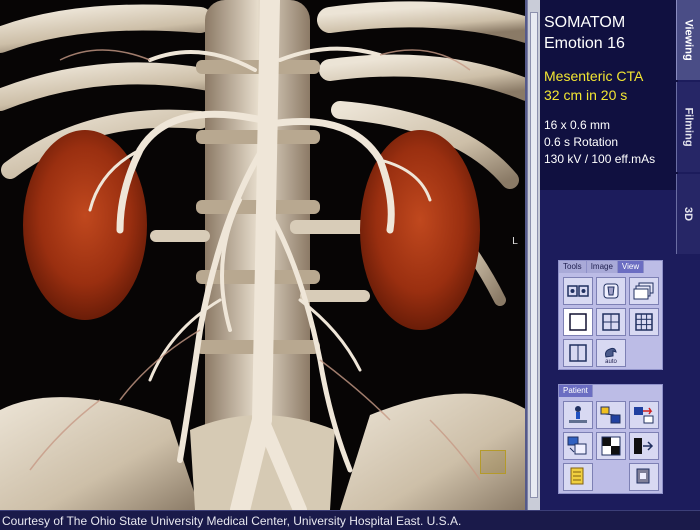 The width and height of the screenshot is (700, 530). Describe the element at coordinates (631, 267) in the screenshot. I see `tab-view: View` at that location.